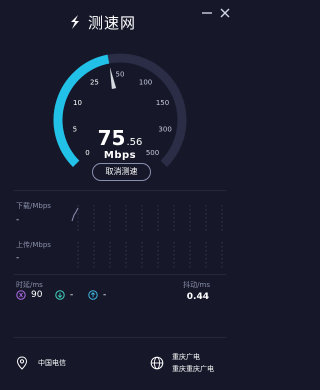 The image size is (320, 390). I want to click on gauge-tick-label: 100, so click(145, 82).